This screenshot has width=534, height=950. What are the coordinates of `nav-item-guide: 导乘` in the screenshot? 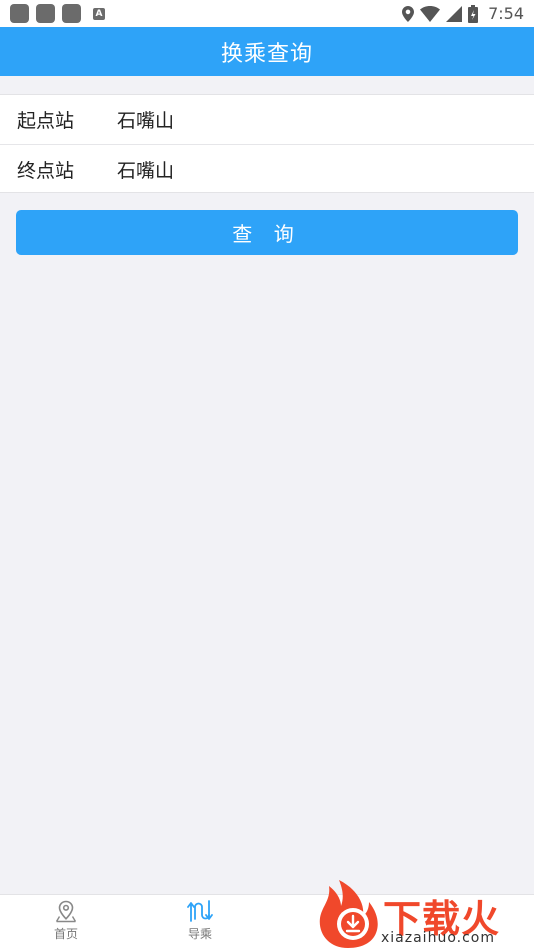 It's located at (200, 923).